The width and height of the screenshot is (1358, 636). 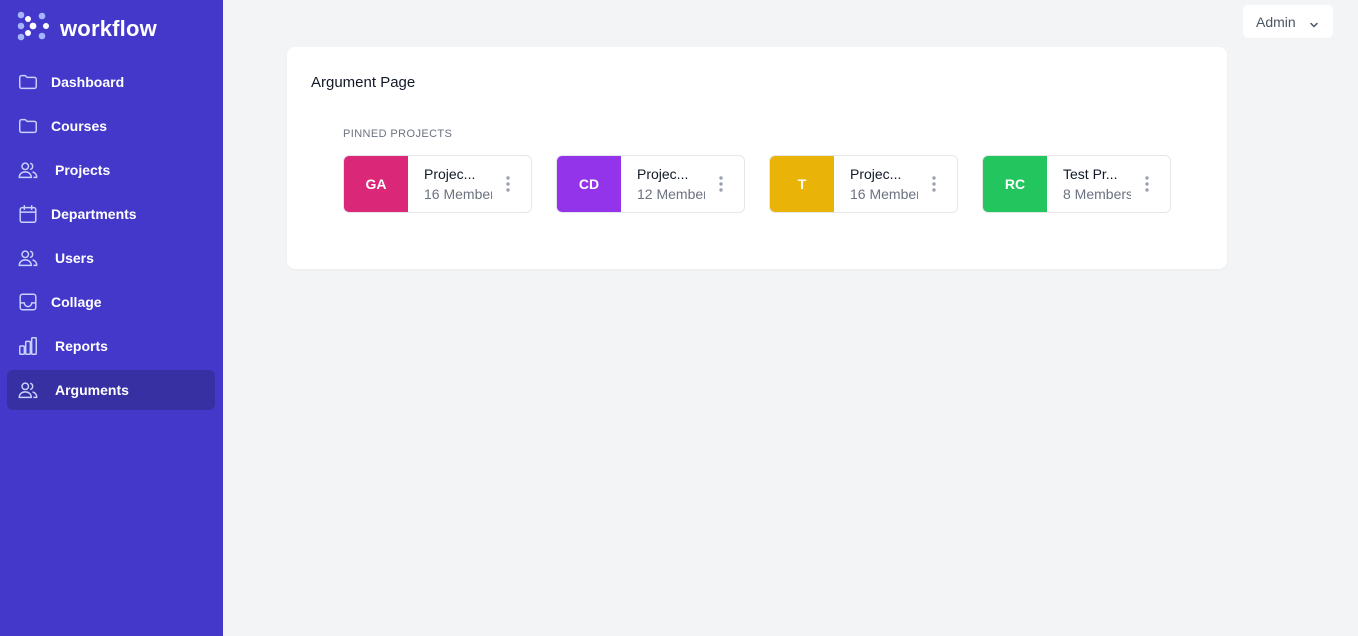 What do you see at coordinates (111, 346) in the screenshot?
I see `sidebar-item-reports: Reports` at bounding box center [111, 346].